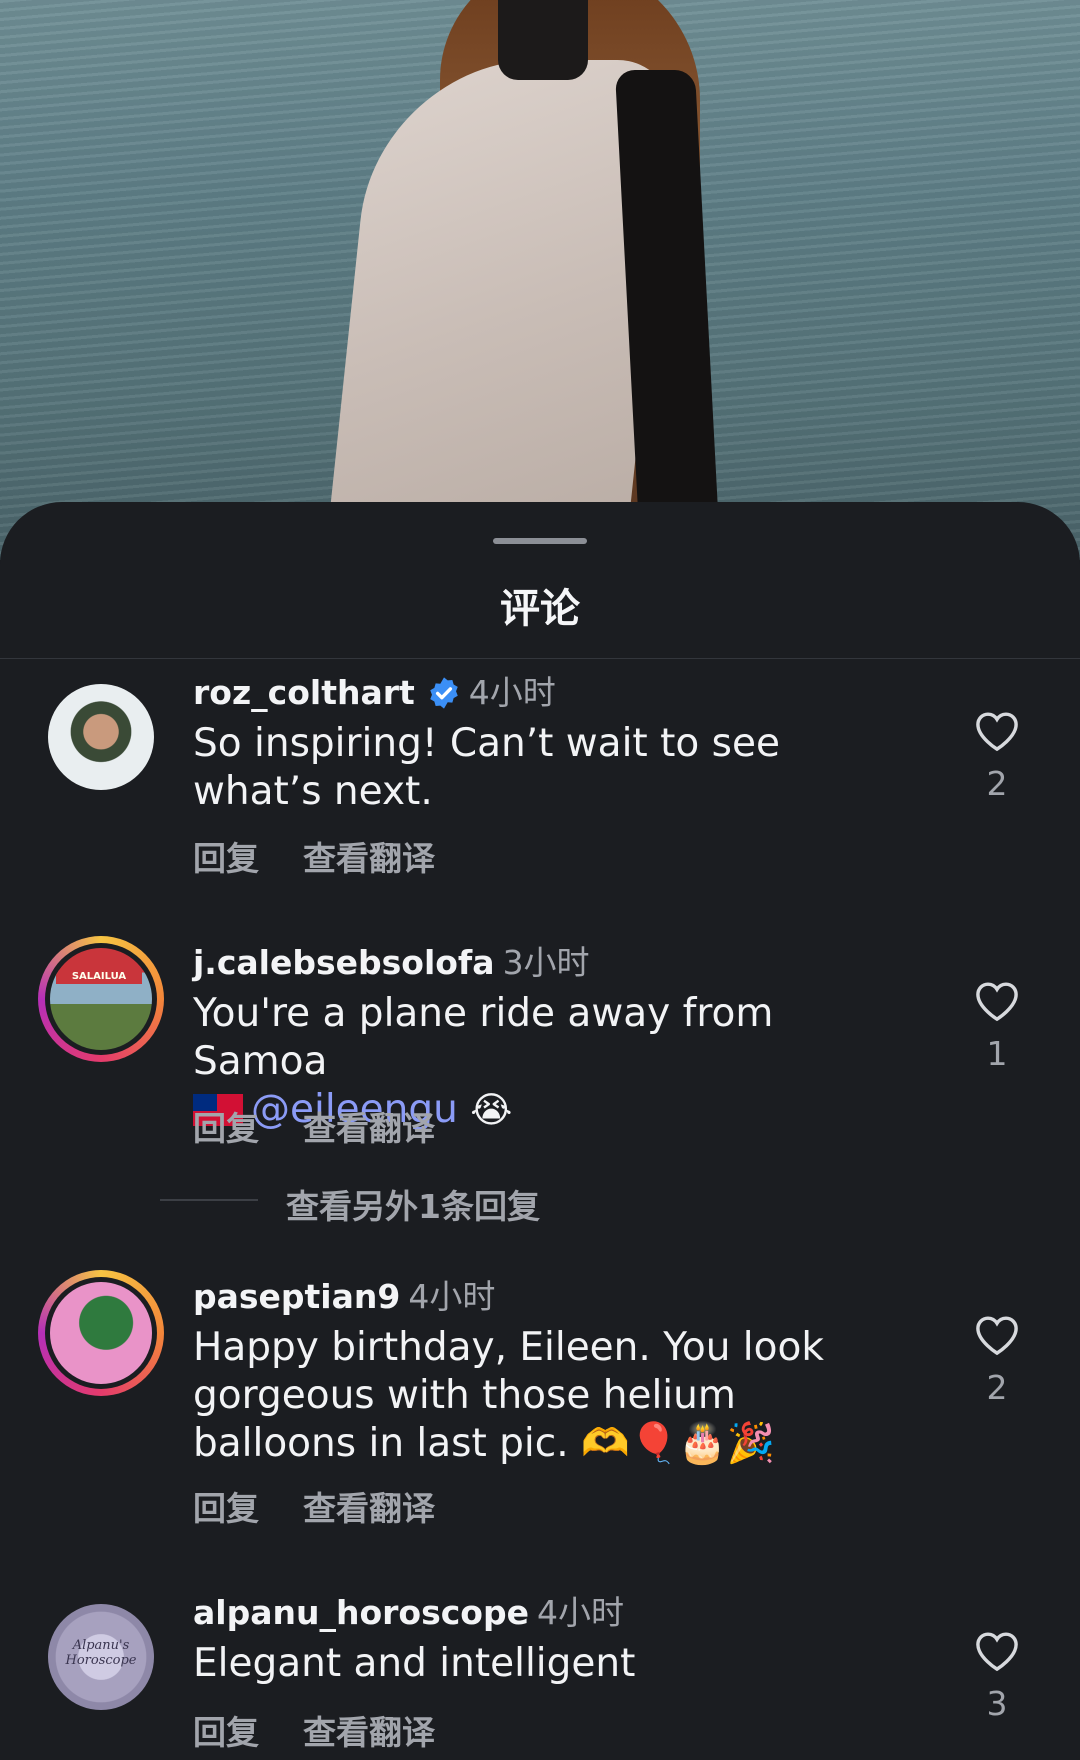  Describe the element at coordinates (540, 541) in the screenshot. I see `sheet-drag-handle` at that location.